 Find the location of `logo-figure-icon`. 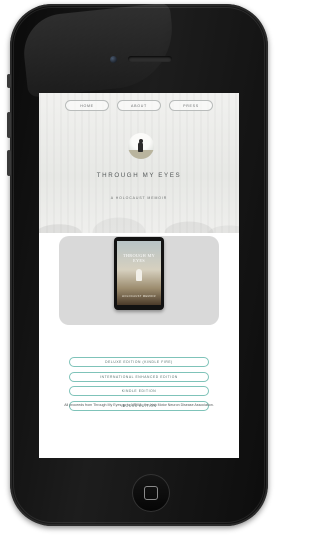

logo-figure-icon is located at coordinates (141, 146).